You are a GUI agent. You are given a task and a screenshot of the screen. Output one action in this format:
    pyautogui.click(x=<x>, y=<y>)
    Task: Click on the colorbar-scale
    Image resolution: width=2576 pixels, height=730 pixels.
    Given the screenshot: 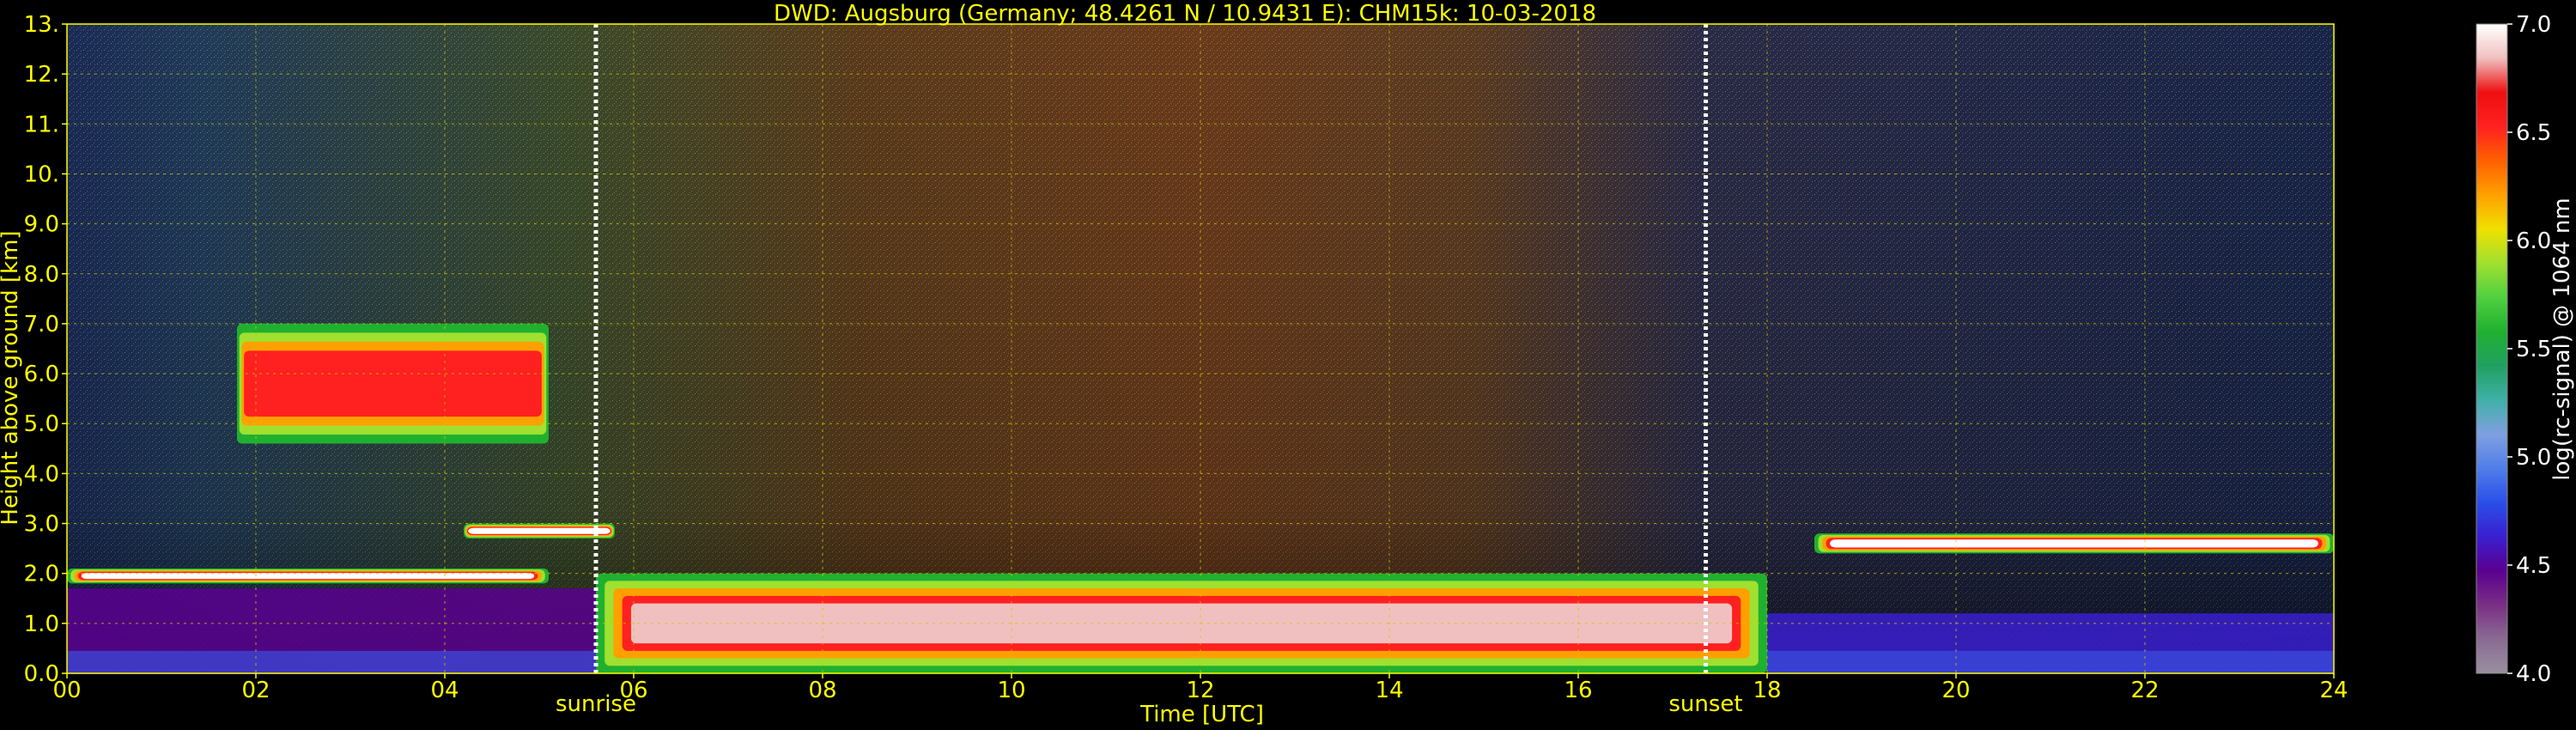 What is the action you would take?
    pyautogui.click(x=2492, y=348)
    